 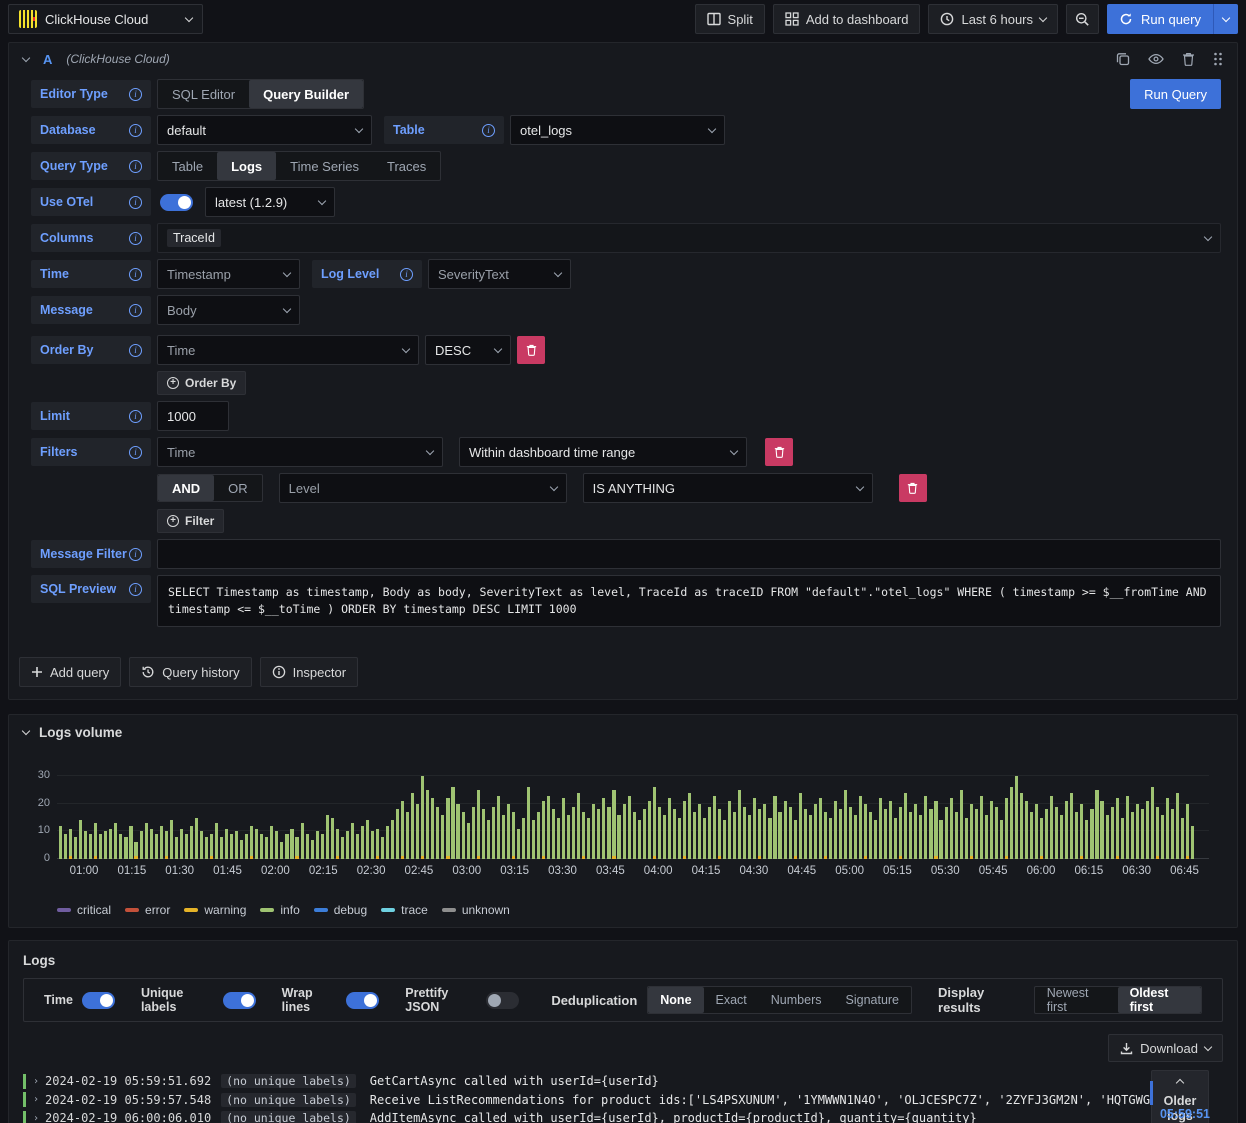 What do you see at coordinates (84, 910) in the screenshot?
I see `legend-item-critical: critical` at bounding box center [84, 910].